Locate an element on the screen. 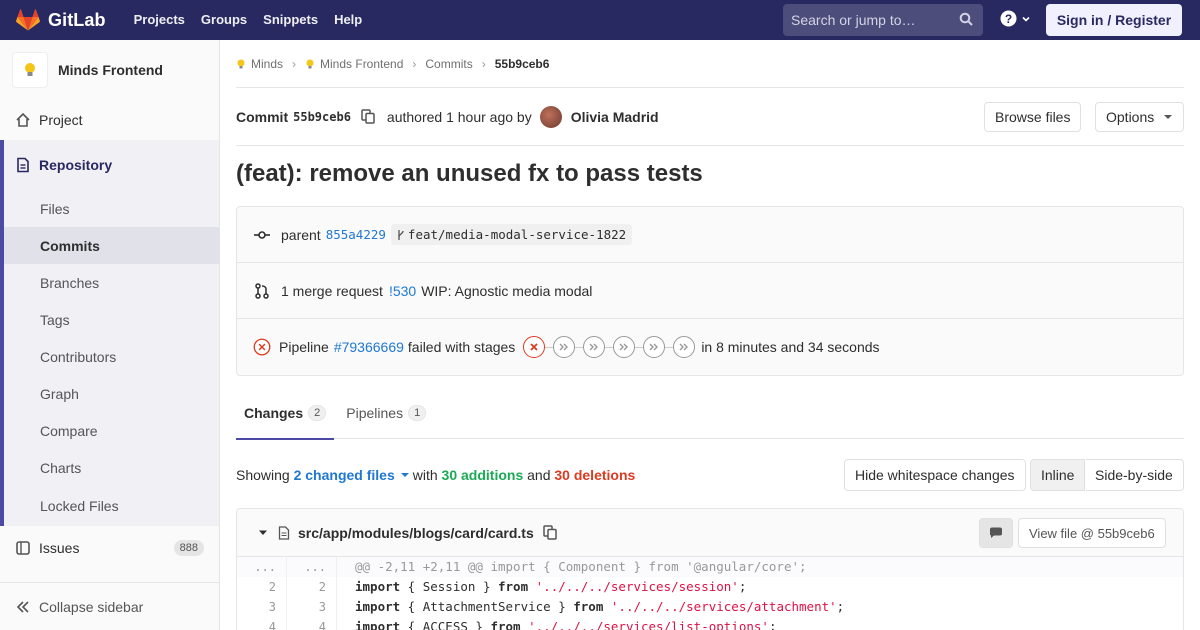 This screenshot has width=1200, height=630. merge-request-title: WIP: Agnostic media modal is located at coordinates (507, 290).